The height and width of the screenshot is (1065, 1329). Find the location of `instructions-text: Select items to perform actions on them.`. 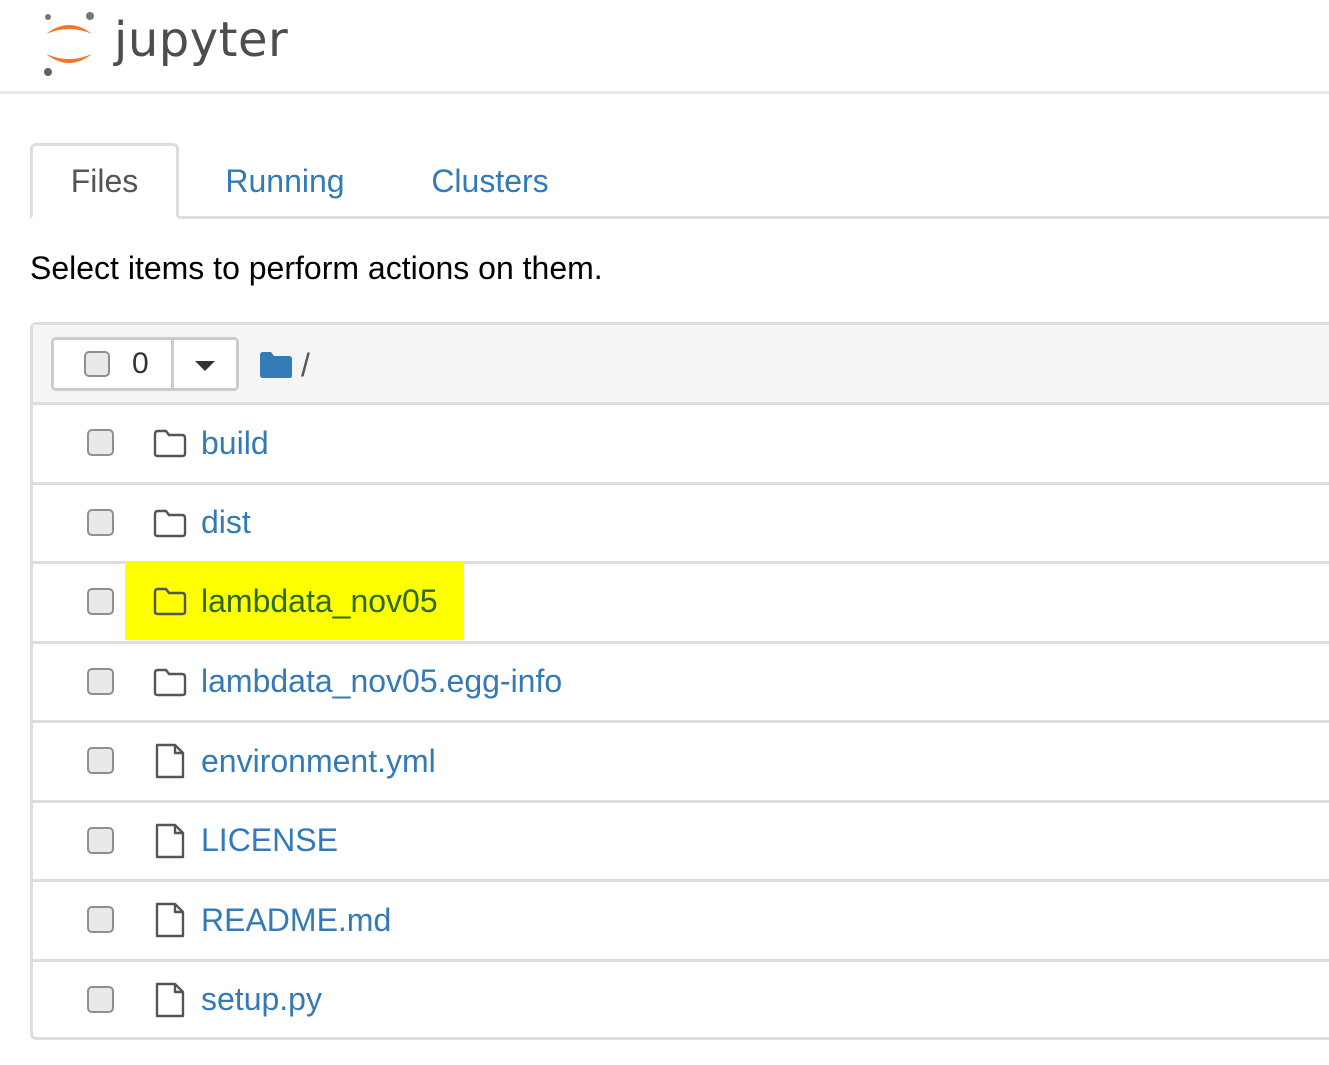

instructions-text: Select items to perform actions on them. is located at coordinates (316, 268).